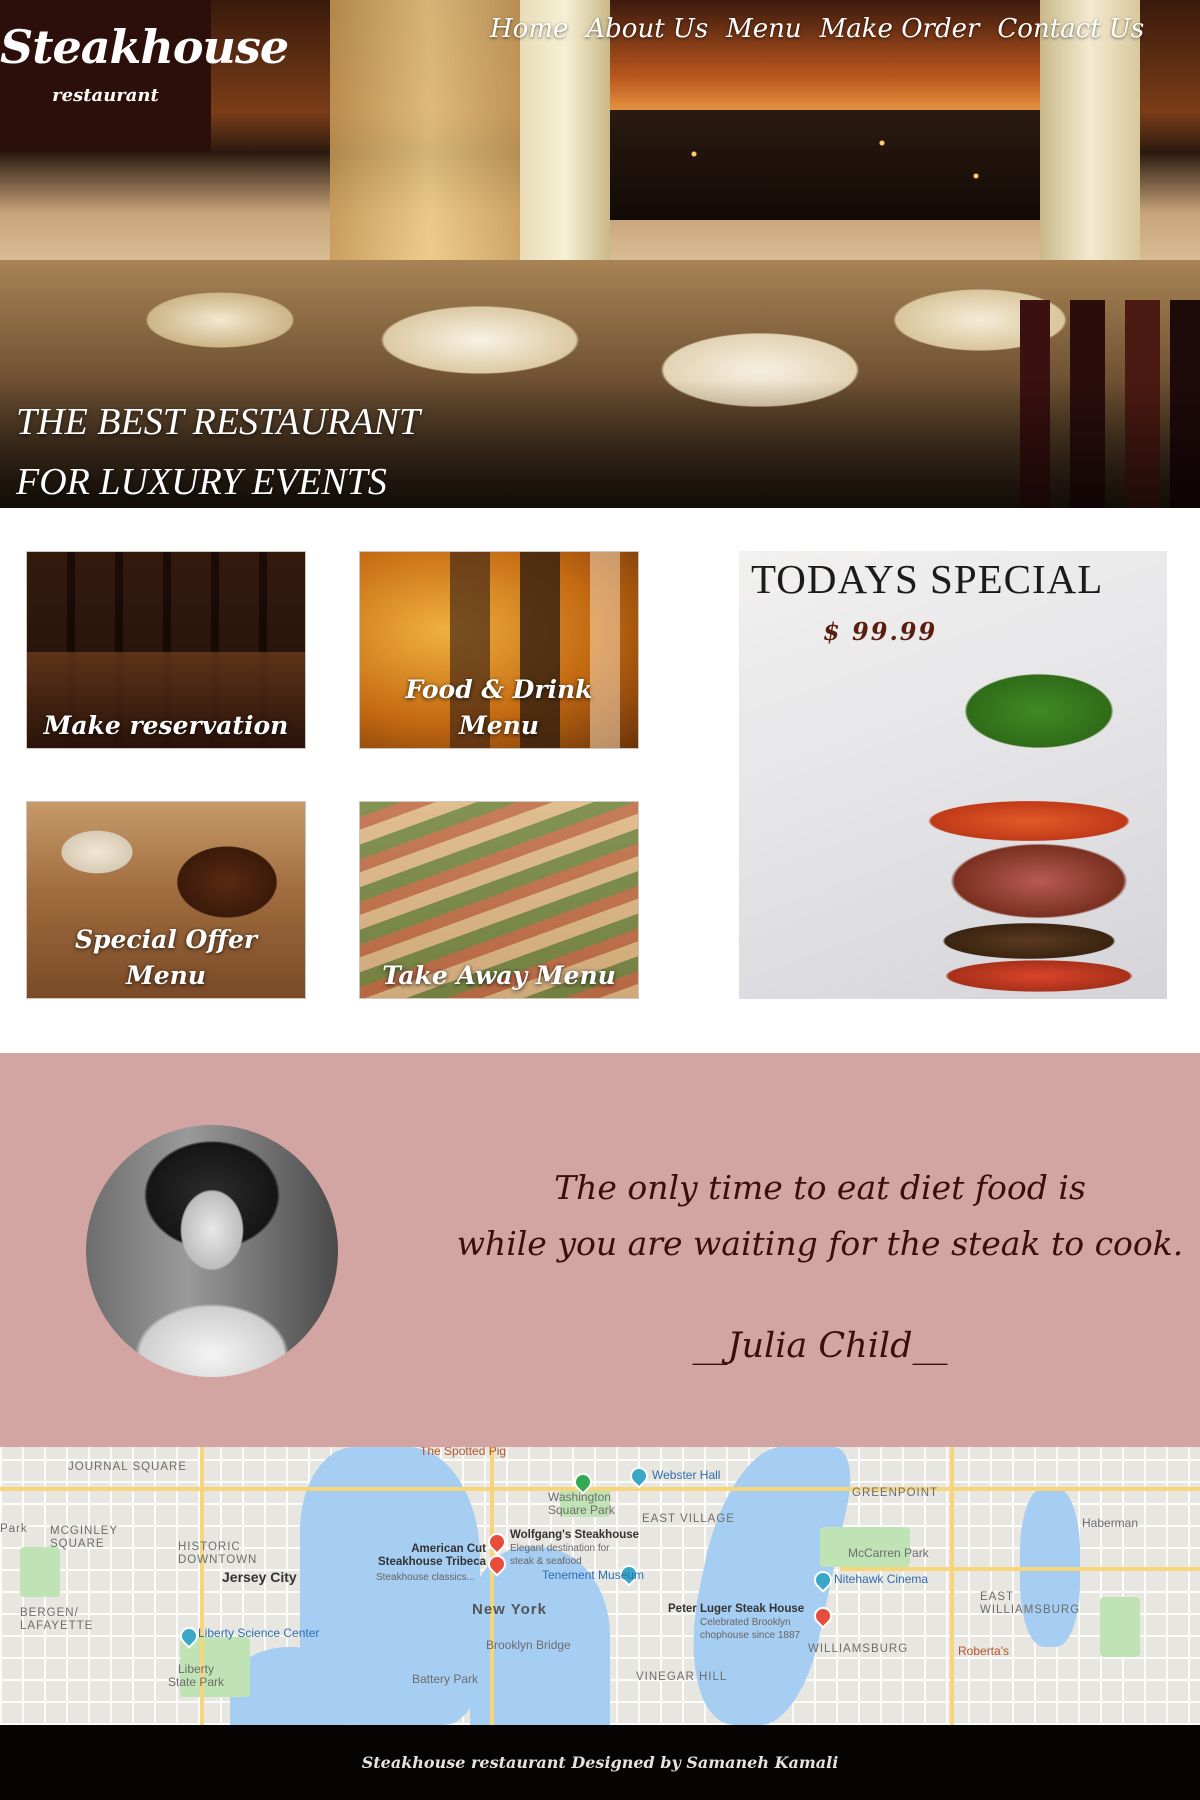 Image resolution: width=1200 pixels, height=1800 pixels. Describe the element at coordinates (218, 1553) in the screenshot. I see `map-label: HISTORIC DOWNTOWN` at that location.